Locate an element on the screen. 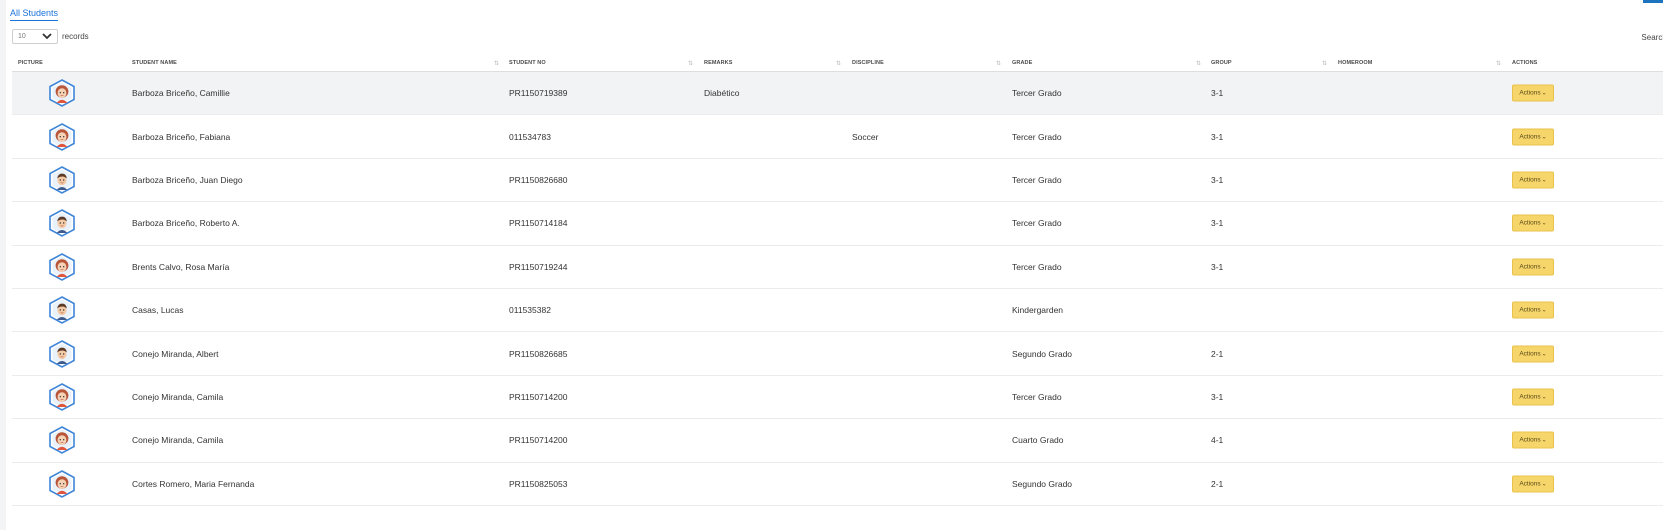  header-grade: GRADE is located at coordinates (1022, 63).